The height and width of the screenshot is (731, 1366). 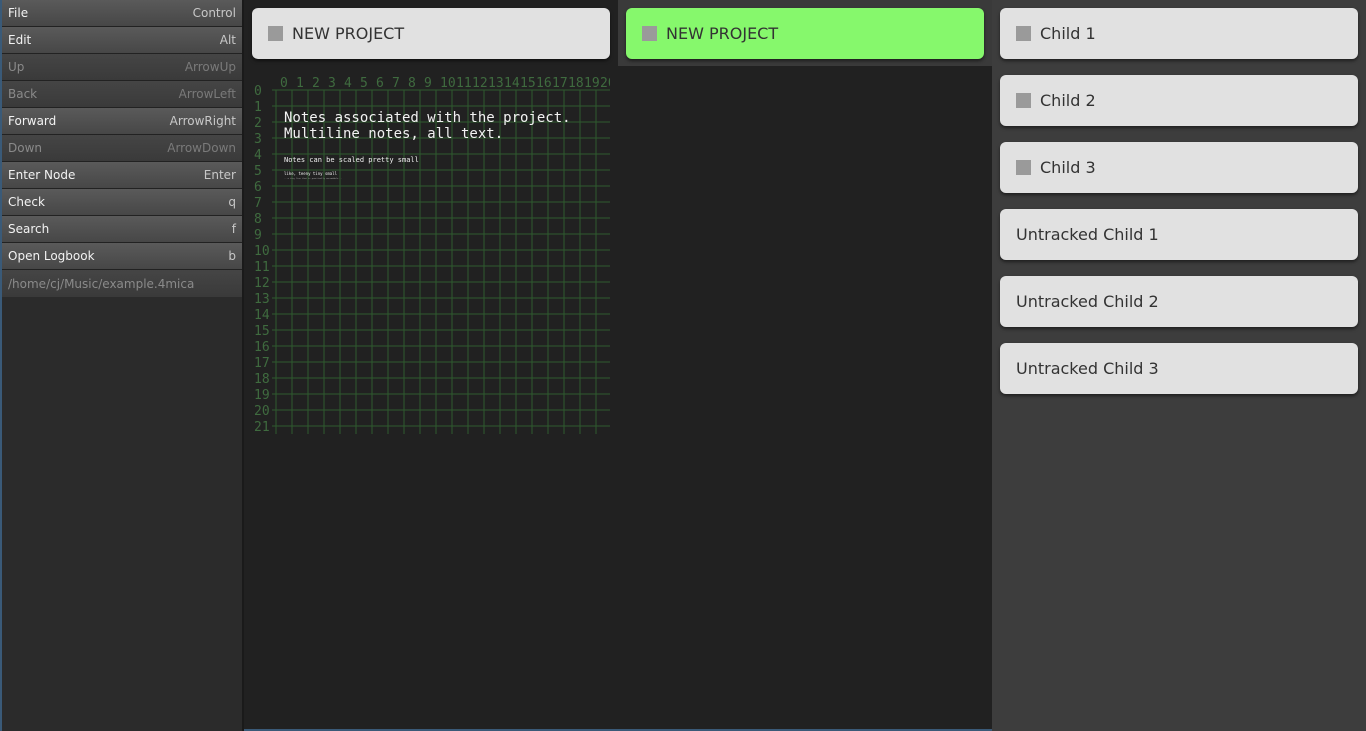 What do you see at coordinates (233, 229) in the screenshot?
I see `menu-shortcut: f` at bounding box center [233, 229].